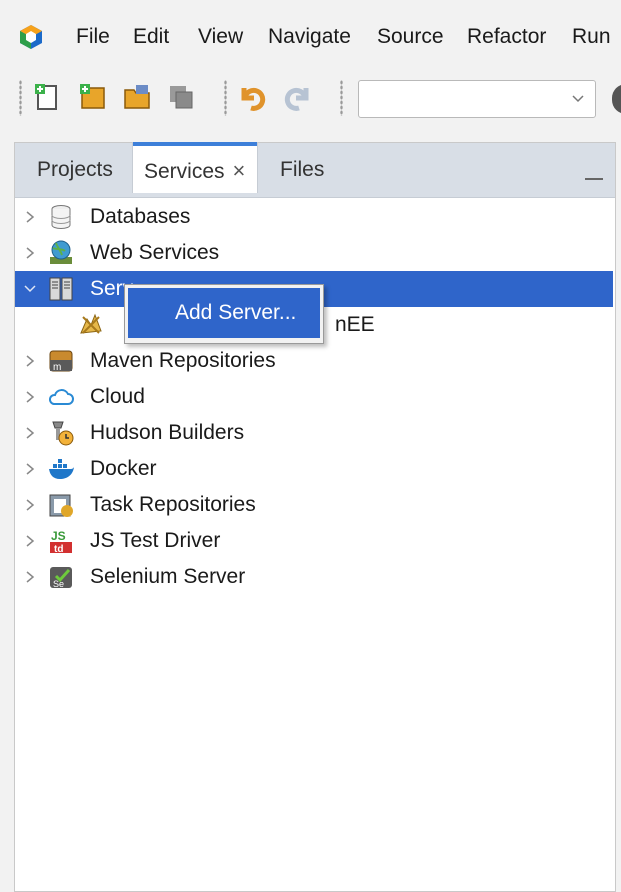 The height and width of the screenshot is (892, 621). What do you see at coordinates (31, 37) in the screenshot?
I see `netbeans-logo-icon` at bounding box center [31, 37].